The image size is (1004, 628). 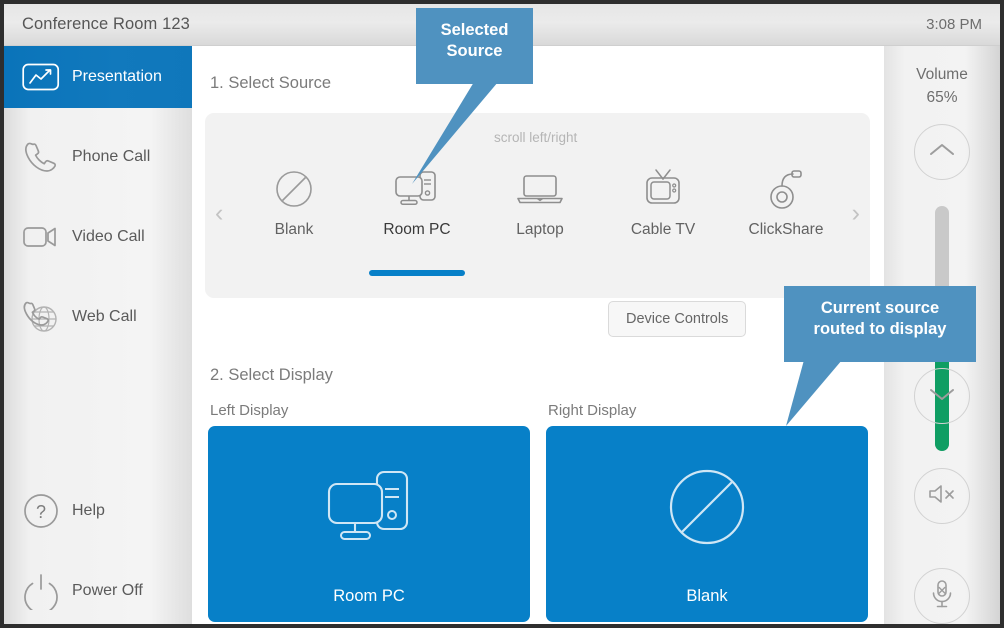 I want to click on source-label: Blank, so click(x=294, y=229).